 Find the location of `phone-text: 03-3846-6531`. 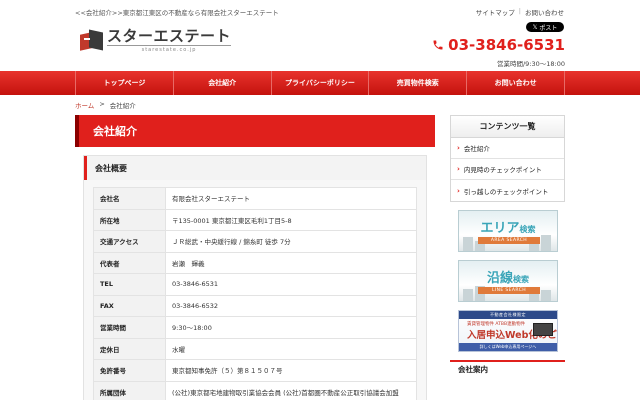

phone-text: 03-3846-6531 is located at coordinates (506, 45).